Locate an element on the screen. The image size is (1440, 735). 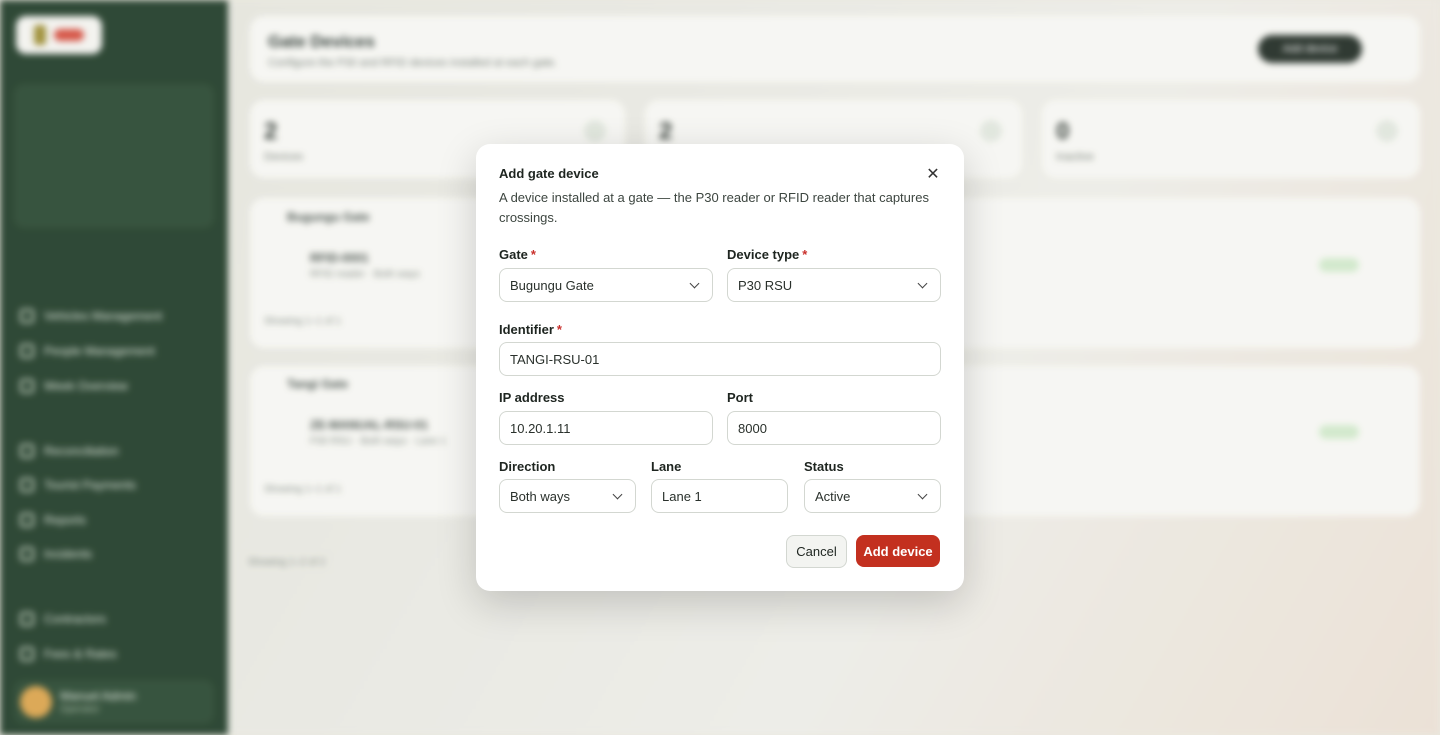
direction-select: Both ways is located at coordinates (567, 496).